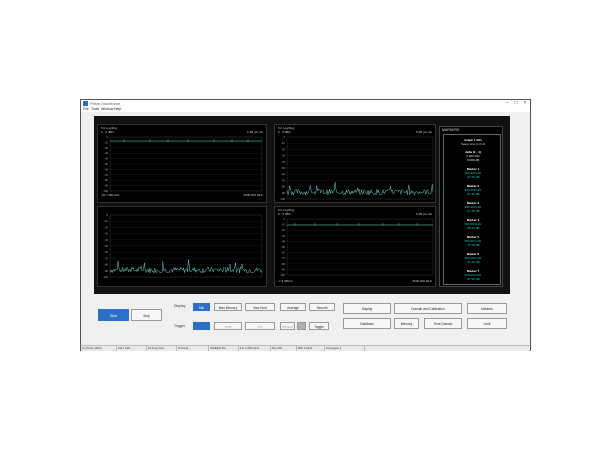 This screenshot has height=450, width=610. Describe the element at coordinates (487, 308) in the screenshot. I see `markers-button: Markers` at that location.